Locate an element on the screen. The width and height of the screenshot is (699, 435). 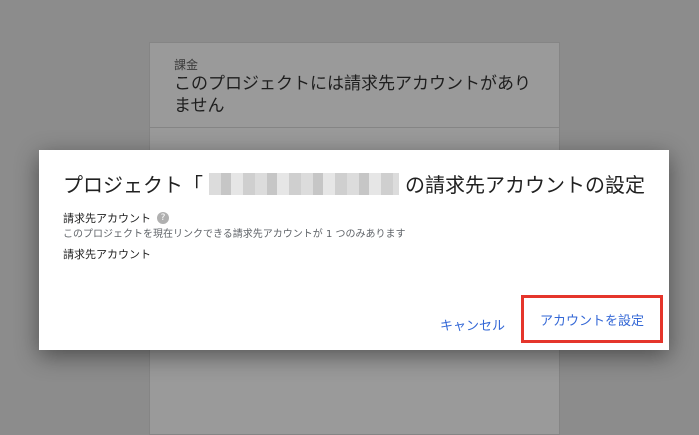
dialog-title-suffix: の請求先アカウントの設定 is located at coordinates (525, 185).